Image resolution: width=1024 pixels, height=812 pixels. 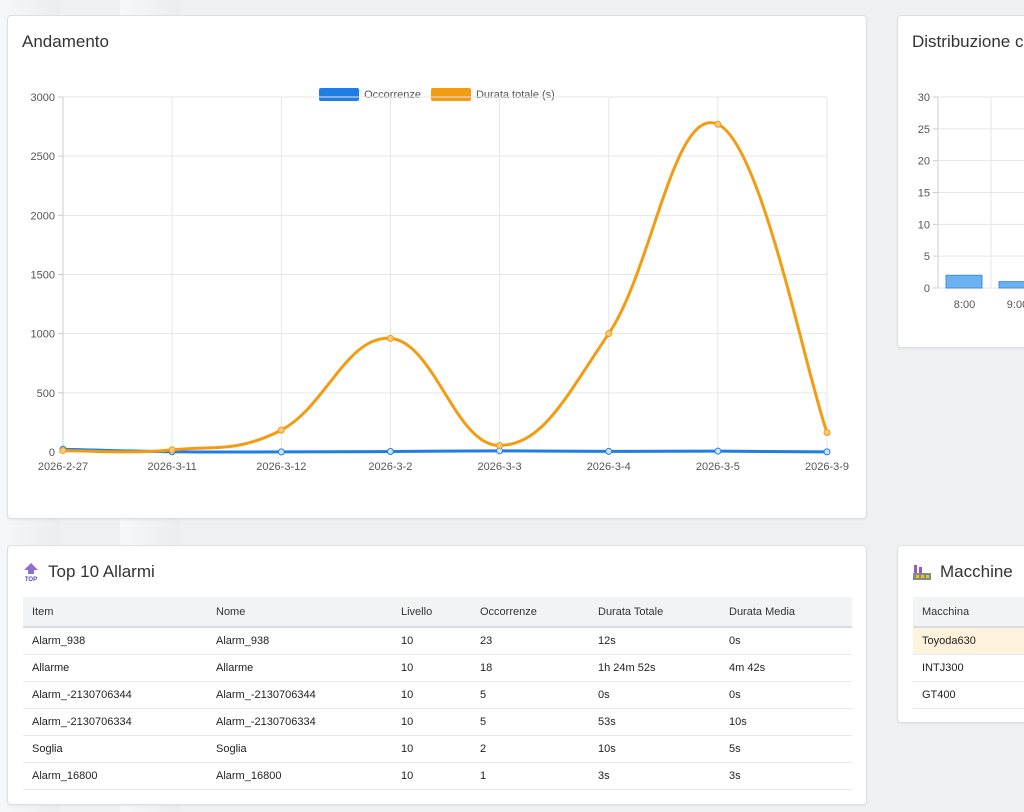 What do you see at coordinates (171, 467) in the screenshot?
I see `x-tick-label: 2026-3-11` at bounding box center [171, 467].